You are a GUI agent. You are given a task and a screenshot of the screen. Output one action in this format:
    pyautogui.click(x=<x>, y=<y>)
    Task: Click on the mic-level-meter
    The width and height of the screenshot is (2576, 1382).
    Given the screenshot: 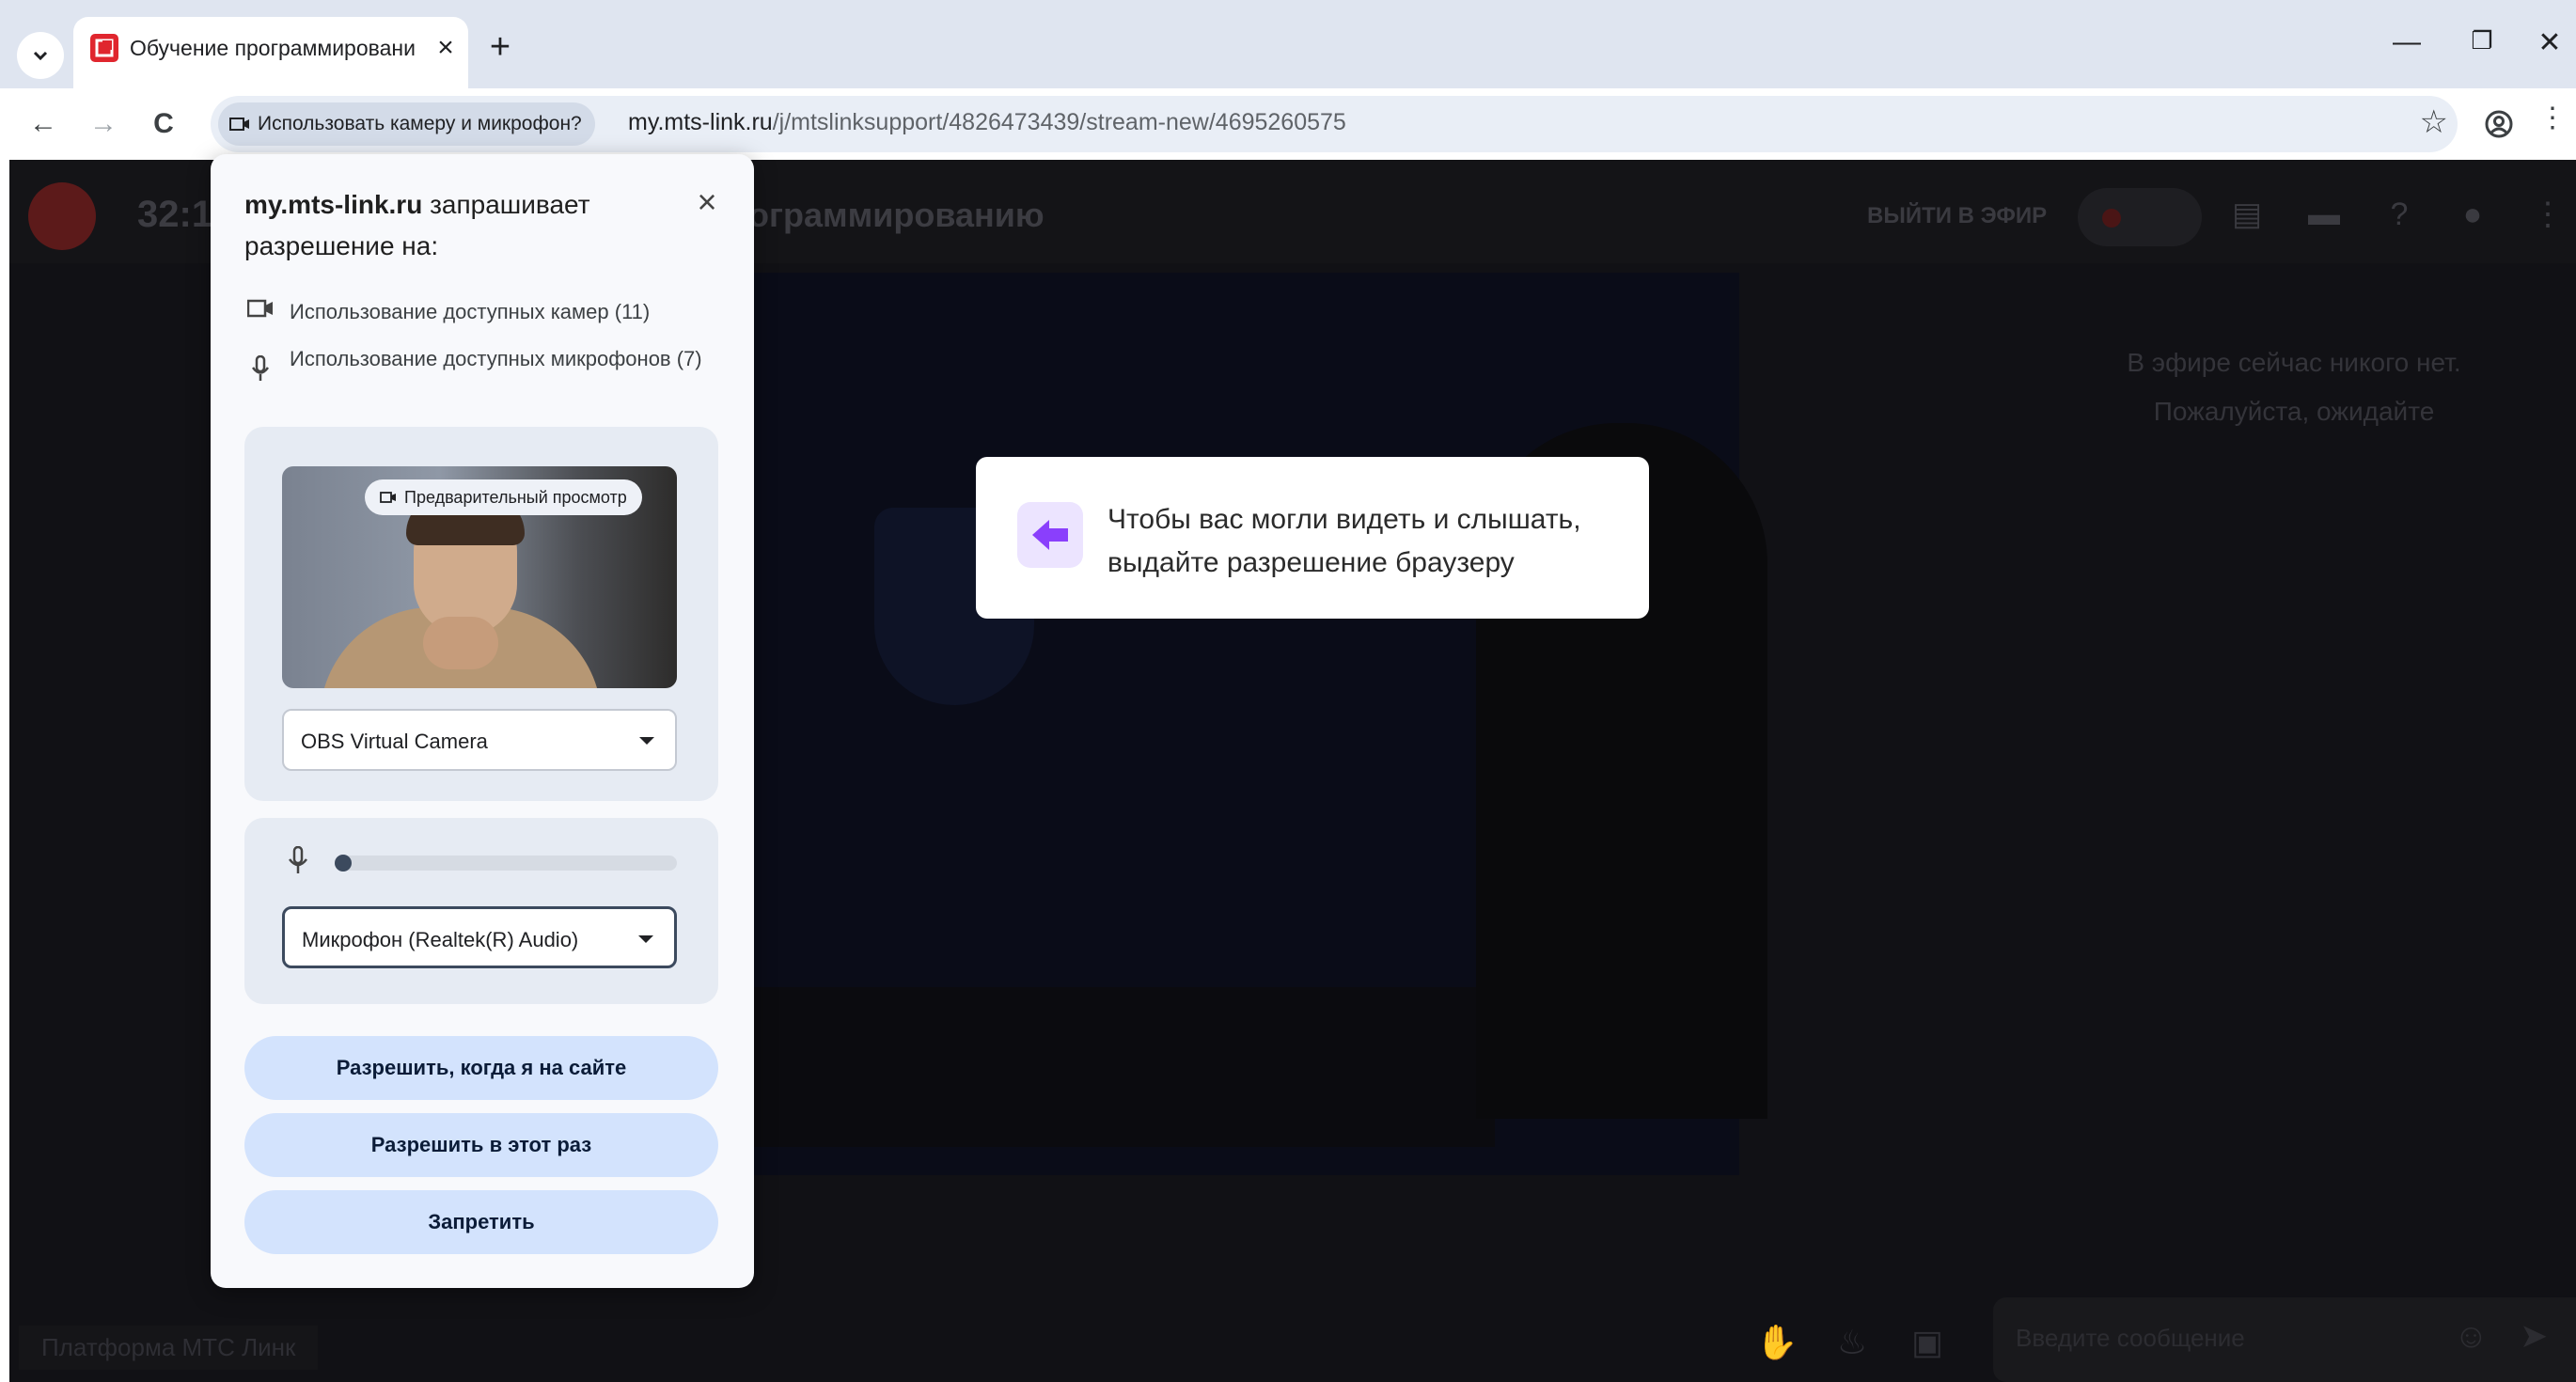 What is the action you would take?
    pyautogui.click(x=506, y=863)
    